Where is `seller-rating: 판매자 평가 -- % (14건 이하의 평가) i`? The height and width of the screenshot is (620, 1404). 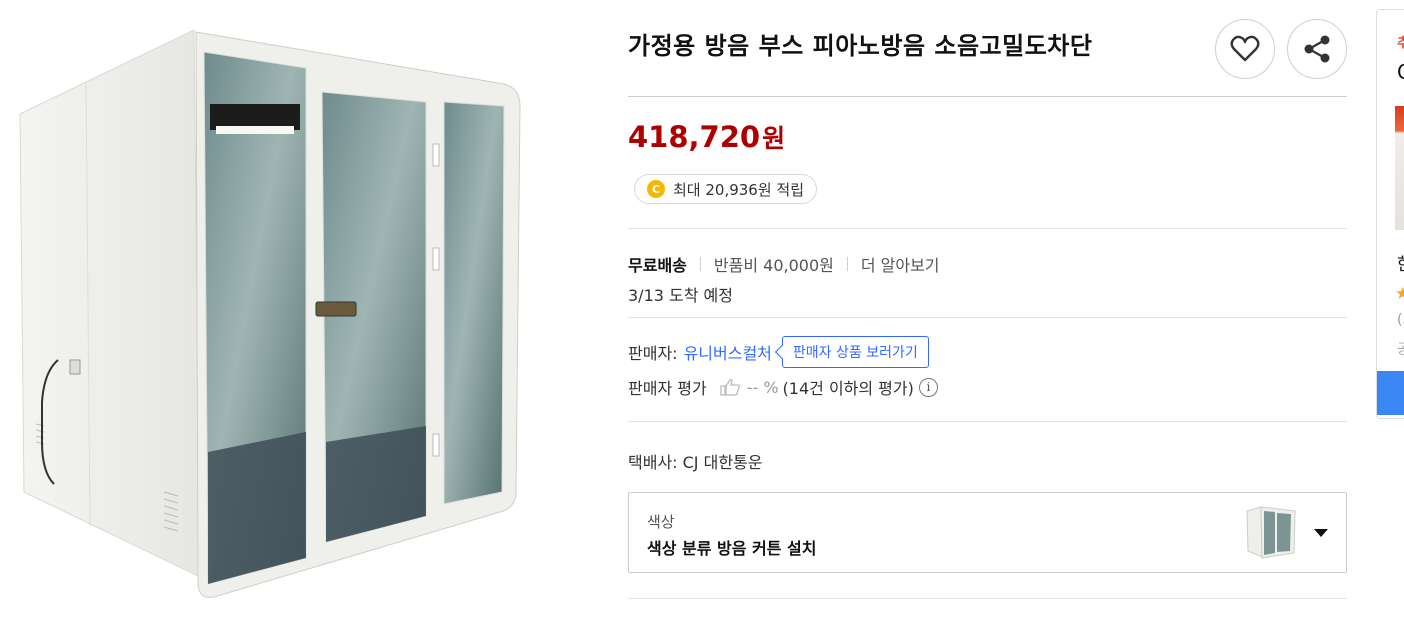 seller-rating: 판매자 평가 -- % (14건 이하의 평가) i is located at coordinates (783, 387).